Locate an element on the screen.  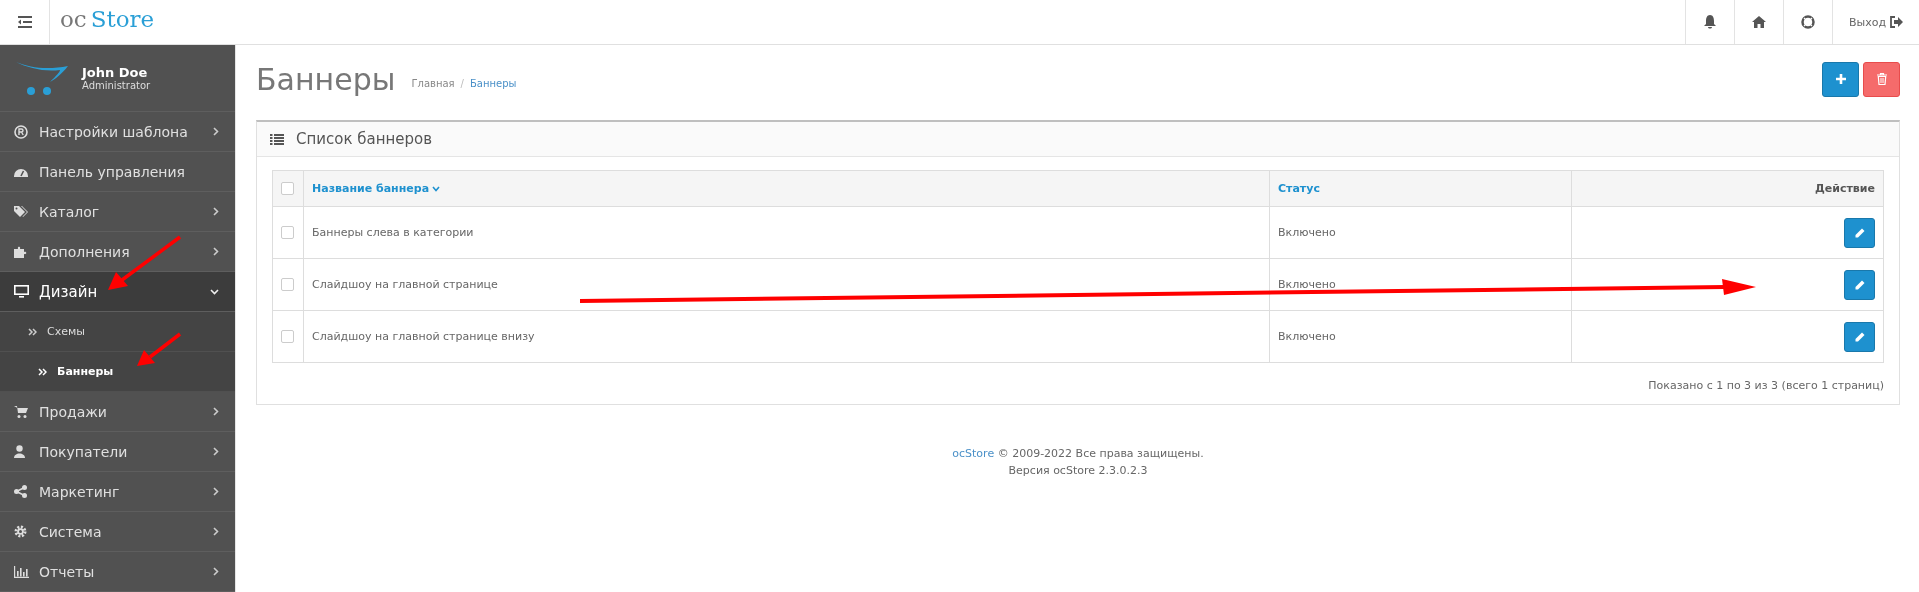
user-icon is located at coordinates (19, 451).